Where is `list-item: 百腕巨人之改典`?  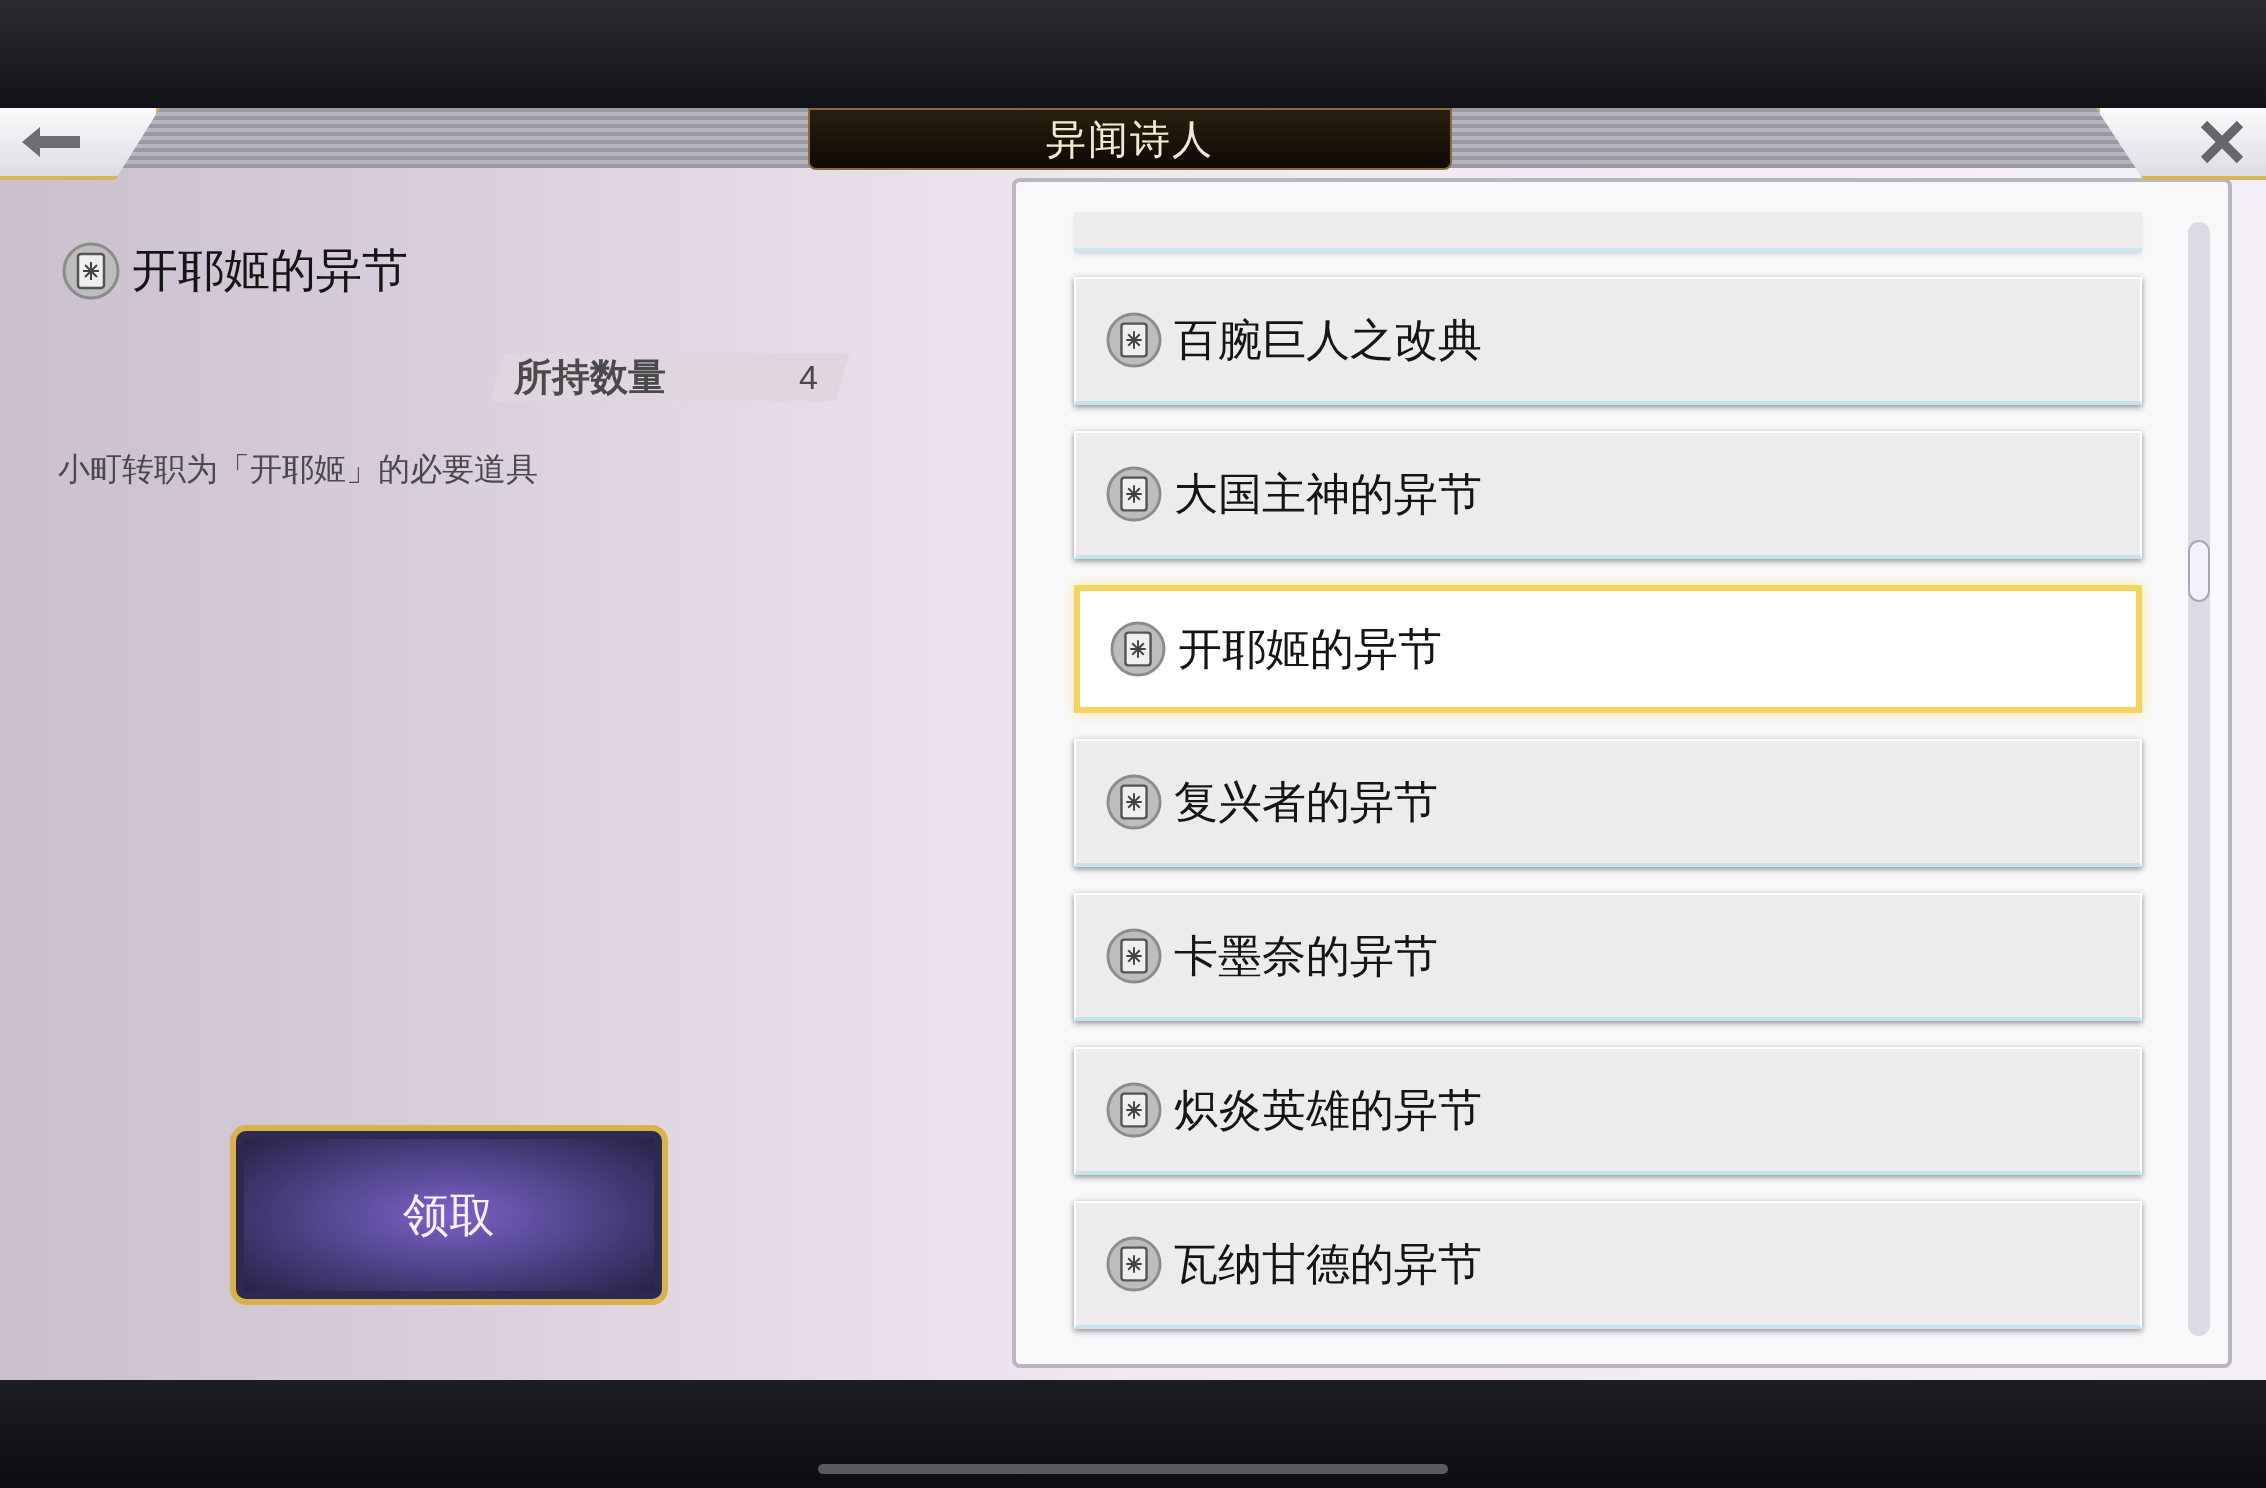 list-item: 百腕巨人之改典 is located at coordinates (1608, 341).